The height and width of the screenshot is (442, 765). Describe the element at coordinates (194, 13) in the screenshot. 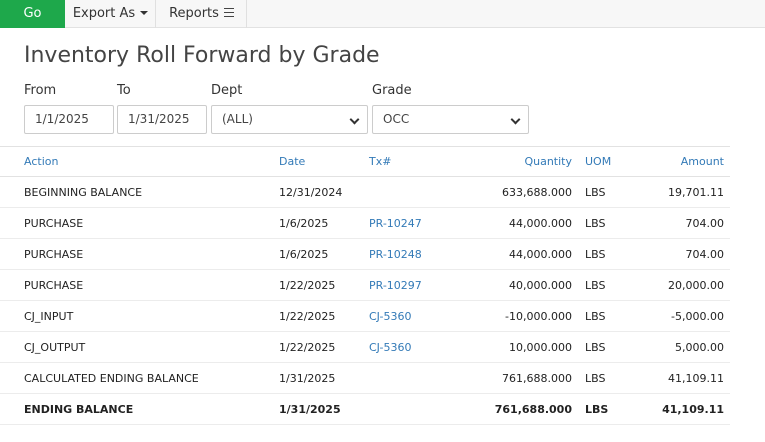

I see `reports-label: Reports` at that location.